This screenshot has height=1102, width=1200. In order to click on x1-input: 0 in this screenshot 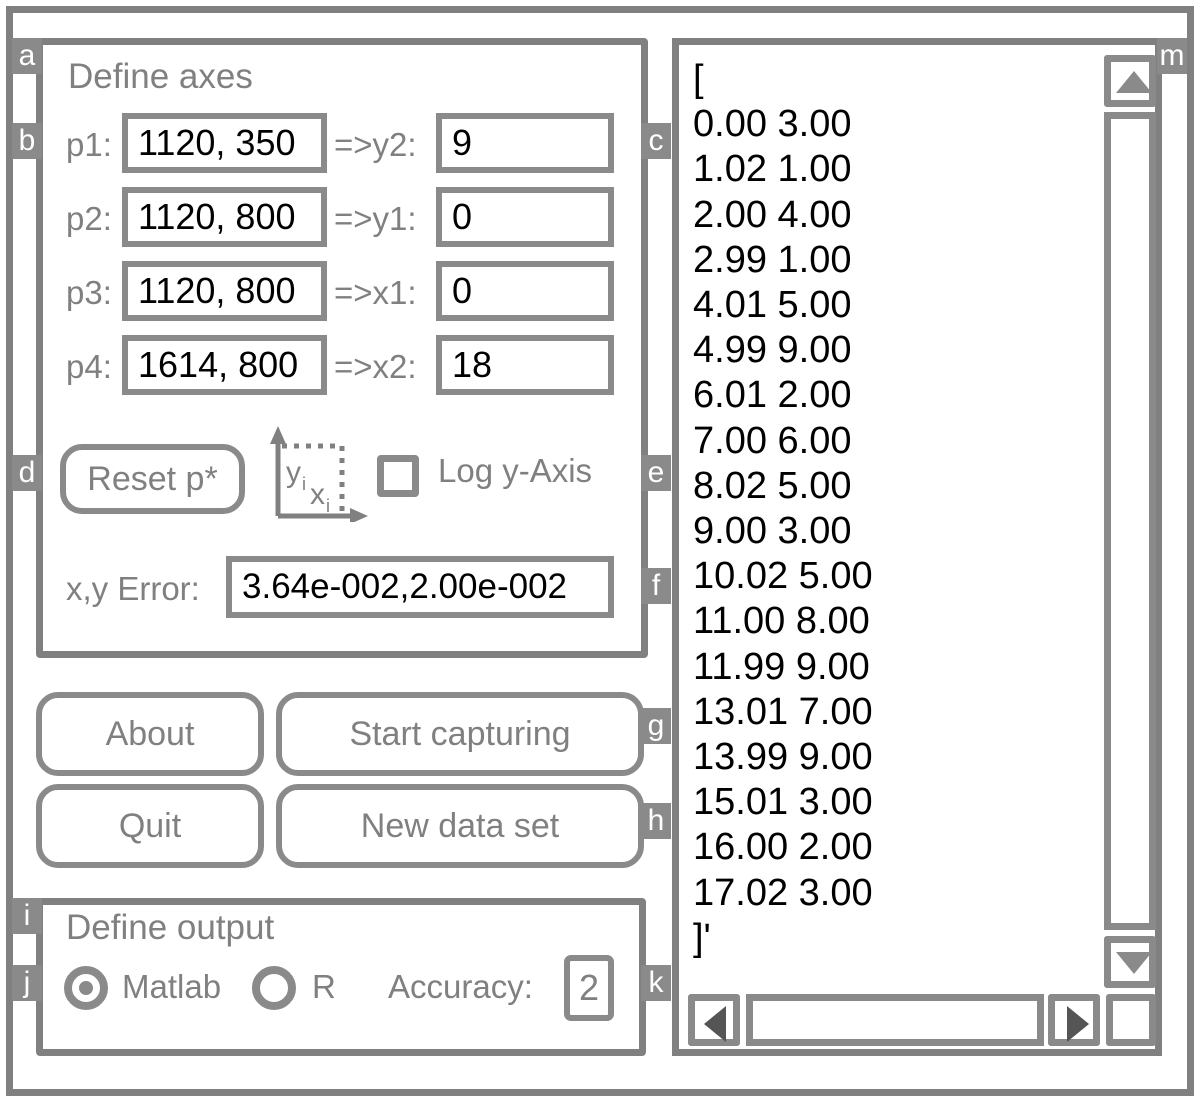, I will do `click(525, 291)`.